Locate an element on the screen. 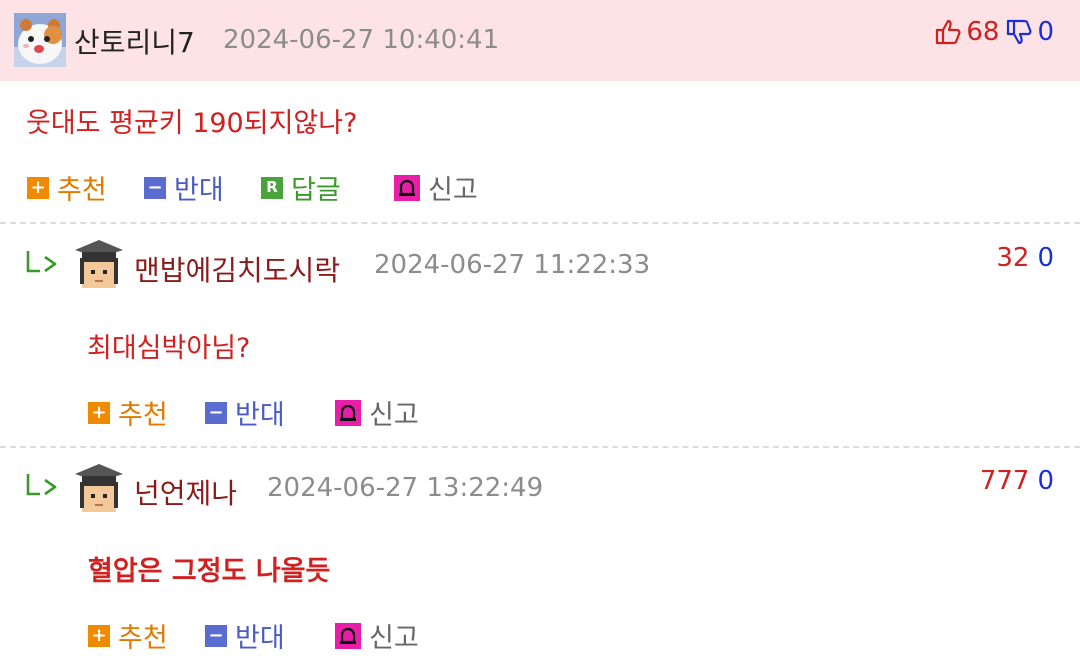 This screenshot has height=666, width=1080. comment-body: 웃대도 평균키 190되지않나? is located at coordinates (192, 123).